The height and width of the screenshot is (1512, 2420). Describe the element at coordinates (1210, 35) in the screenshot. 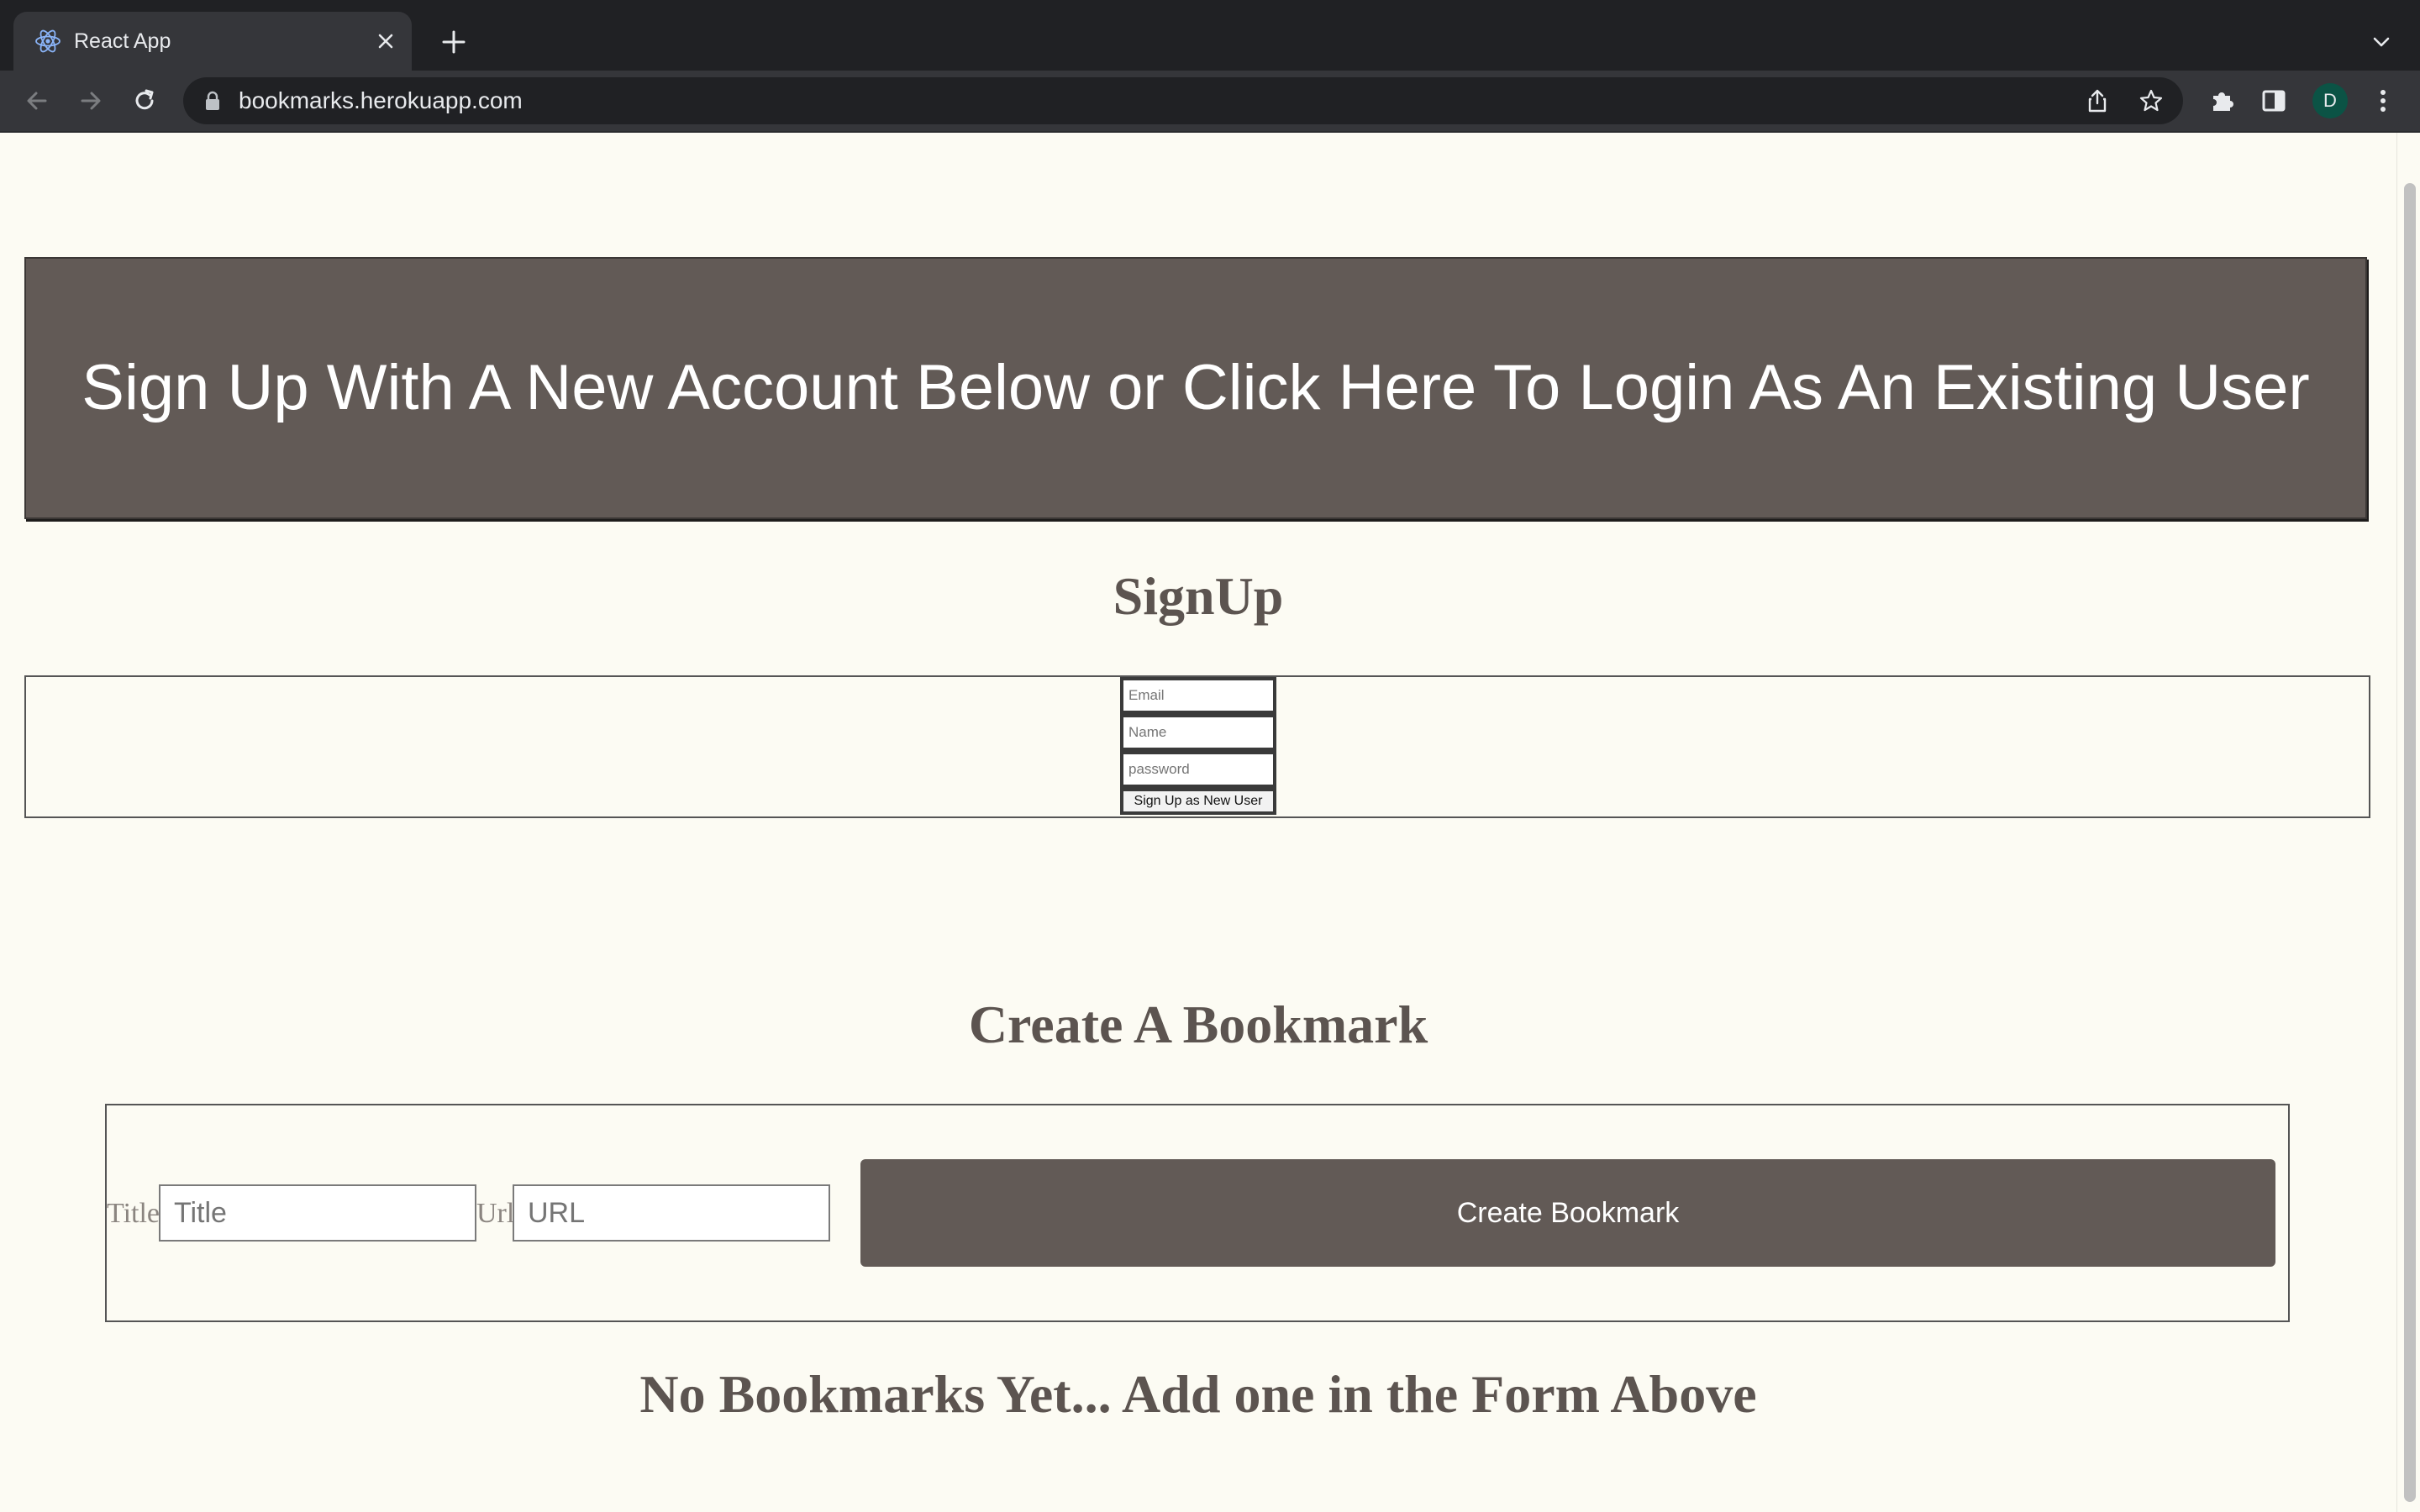

I see `browser-tab-strip: React App` at that location.